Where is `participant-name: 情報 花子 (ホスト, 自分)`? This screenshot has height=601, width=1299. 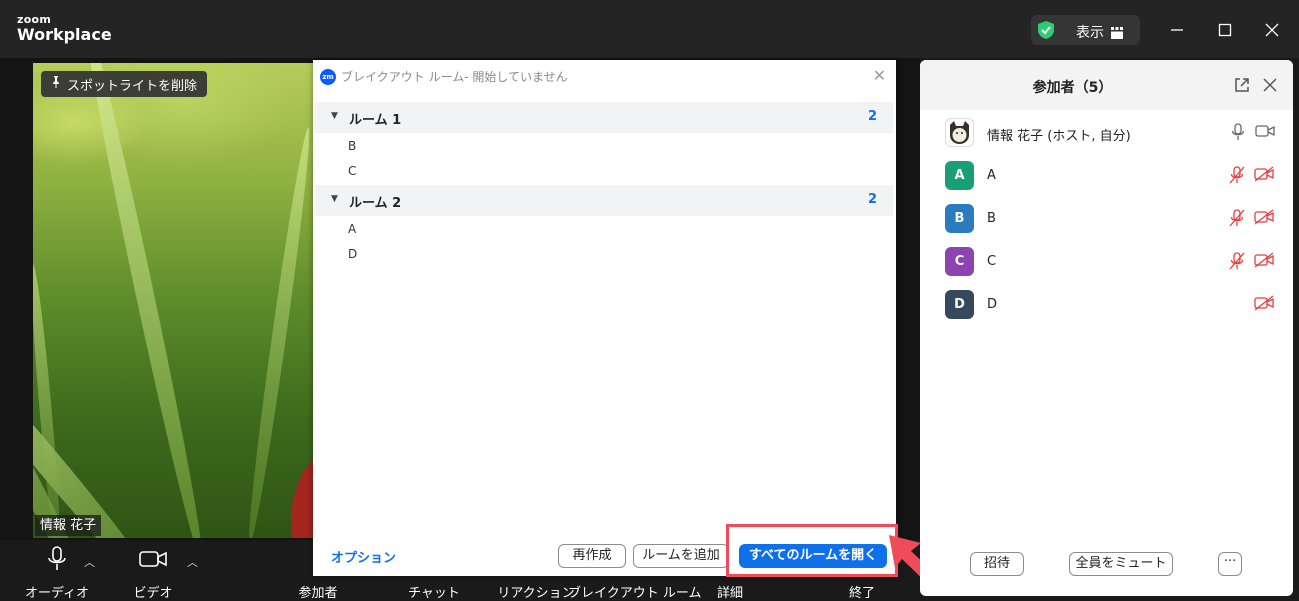 participant-name: 情報 花子 (ホスト, 自分) is located at coordinates (1059, 136).